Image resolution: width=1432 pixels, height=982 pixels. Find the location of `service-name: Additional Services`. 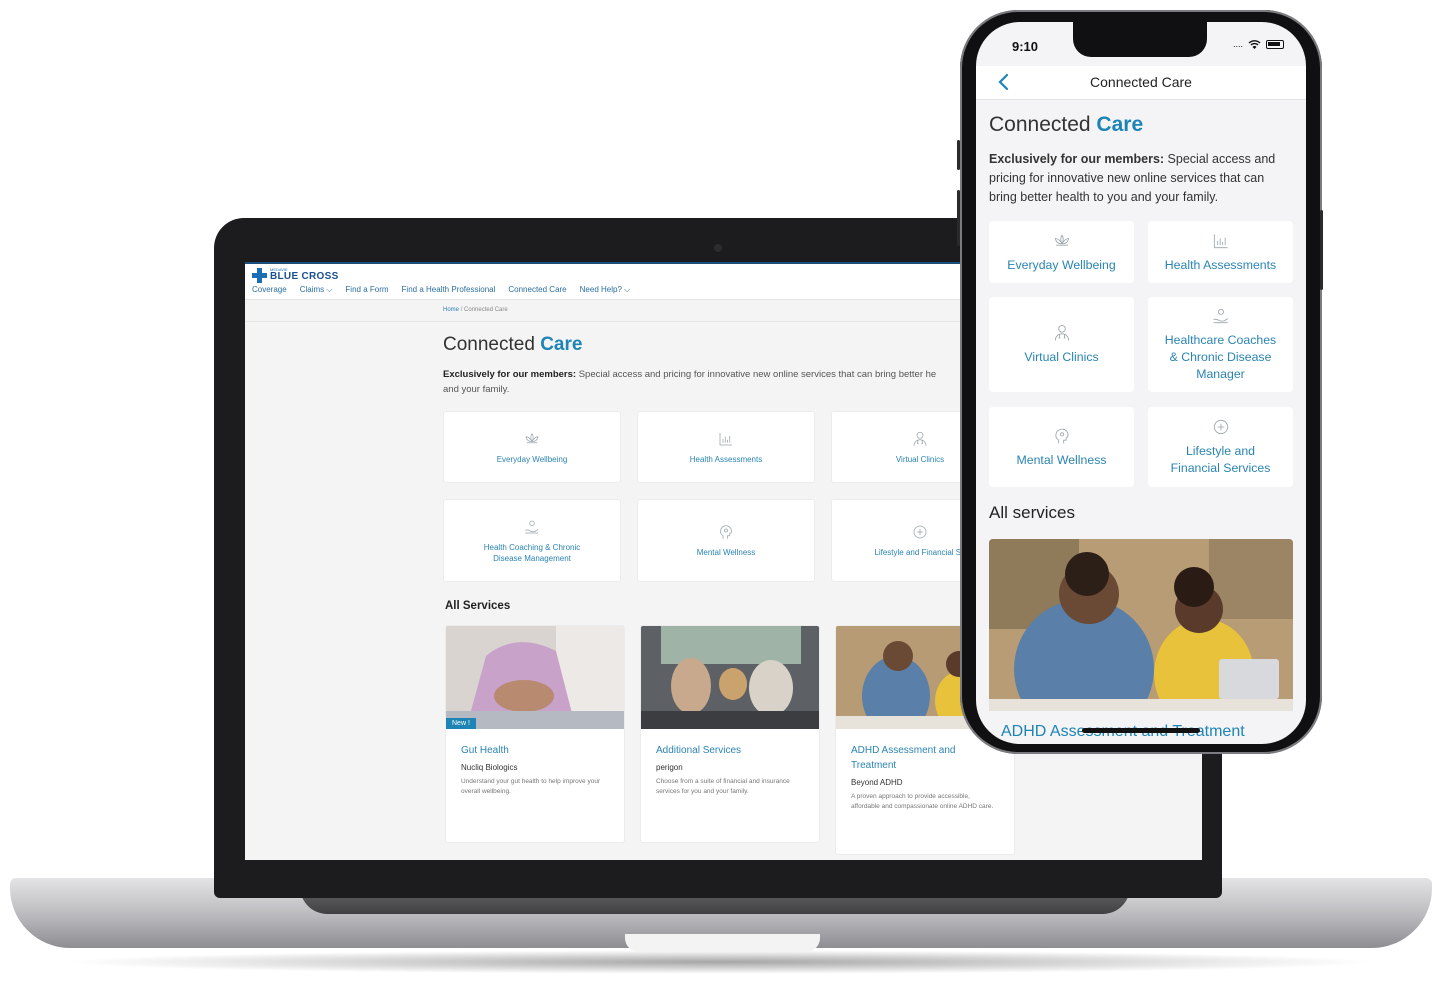

service-name: Additional Services is located at coordinates (730, 750).